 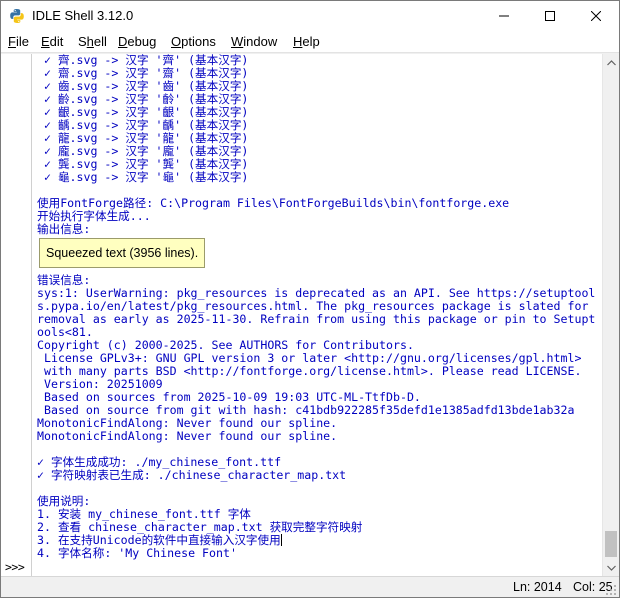 What do you see at coordinates (137, 41) in the screenshot?
I see `menu-debug: Debug` at bounding box center [137, 41].